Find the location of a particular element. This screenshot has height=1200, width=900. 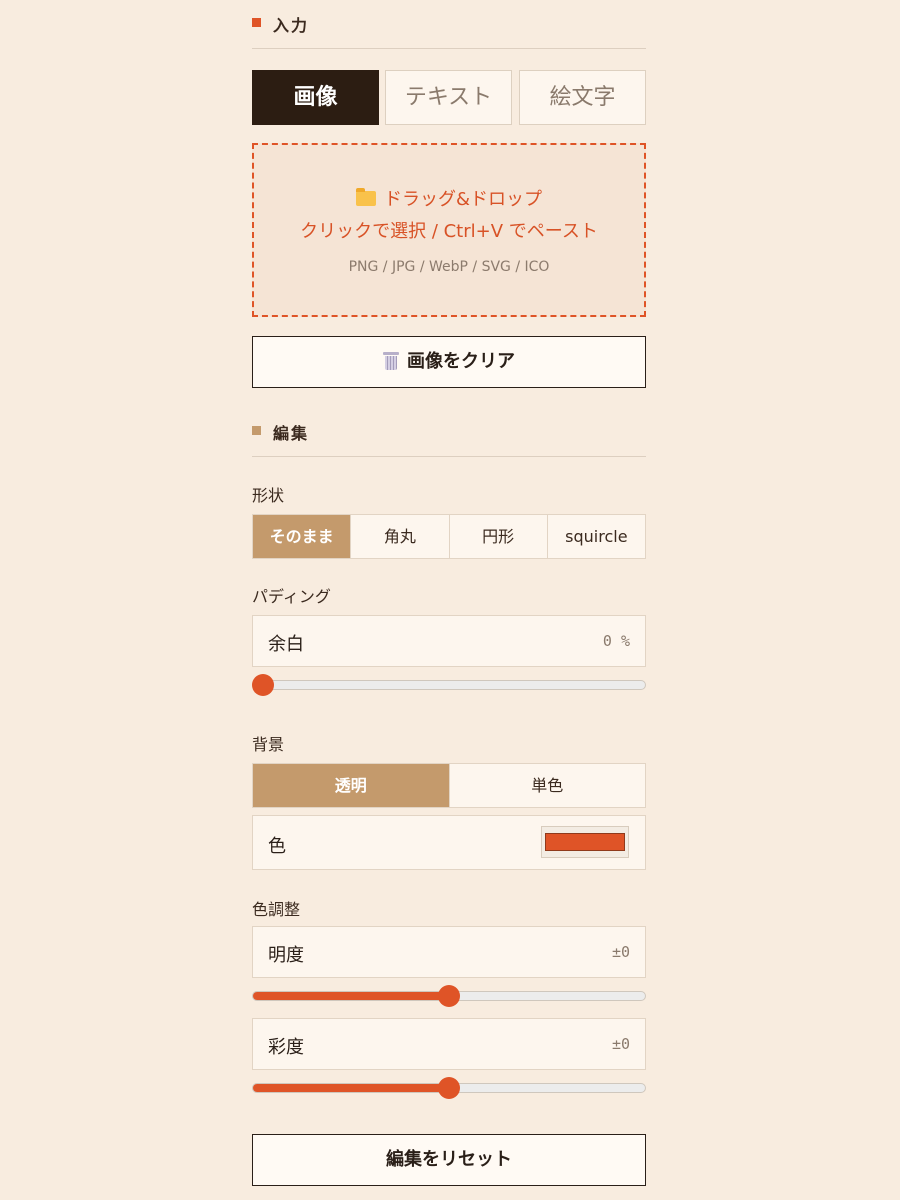

shape-option-circle: 円形 is located at coordinates (497, 536).